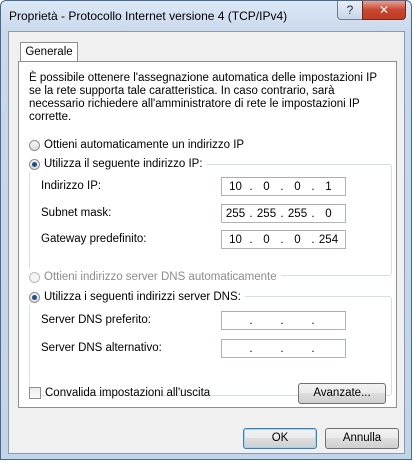 The image size is (414, 462). What do you see at coordinates (362, 438) in the screenshot?
I see `cancel-button: Annulla` at bounding box center [362, 438].